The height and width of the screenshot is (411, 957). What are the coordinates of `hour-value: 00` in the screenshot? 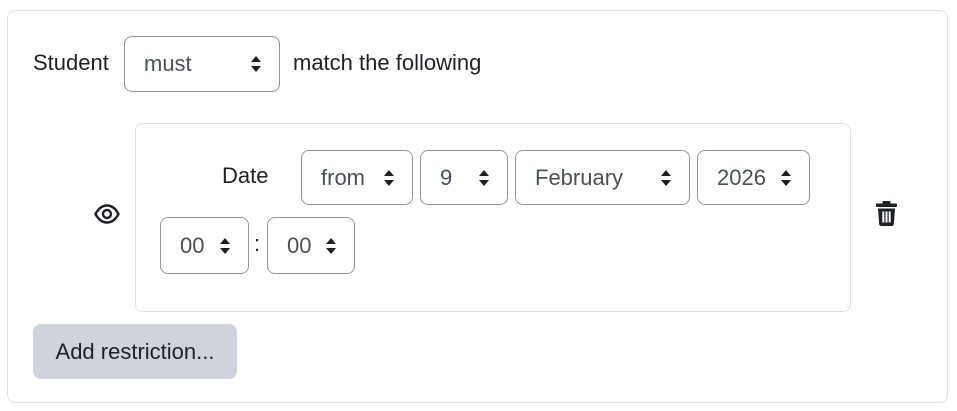 It's located at (192, 245).